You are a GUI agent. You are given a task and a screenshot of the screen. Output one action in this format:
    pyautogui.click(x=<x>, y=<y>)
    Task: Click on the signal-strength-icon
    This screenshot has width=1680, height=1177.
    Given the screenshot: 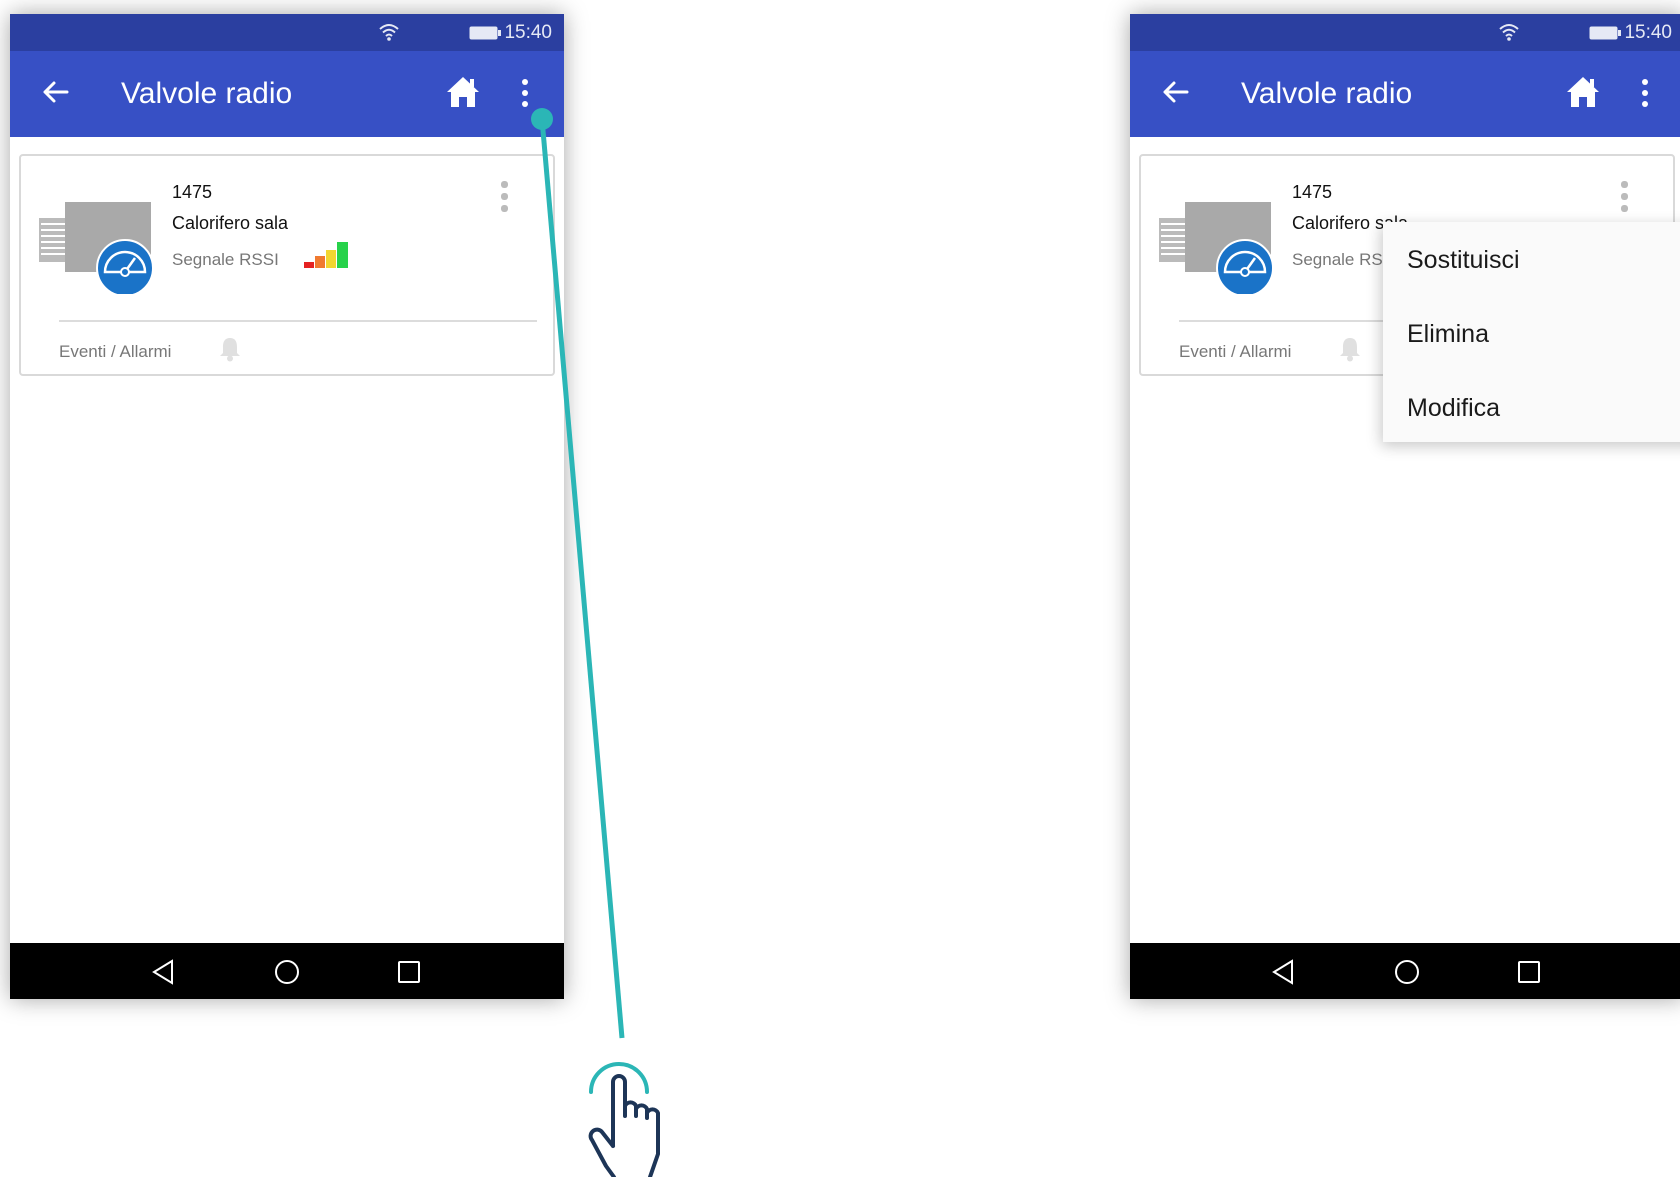 What is the action you would take?
    pyautogui.click(x=326, y=255)
    